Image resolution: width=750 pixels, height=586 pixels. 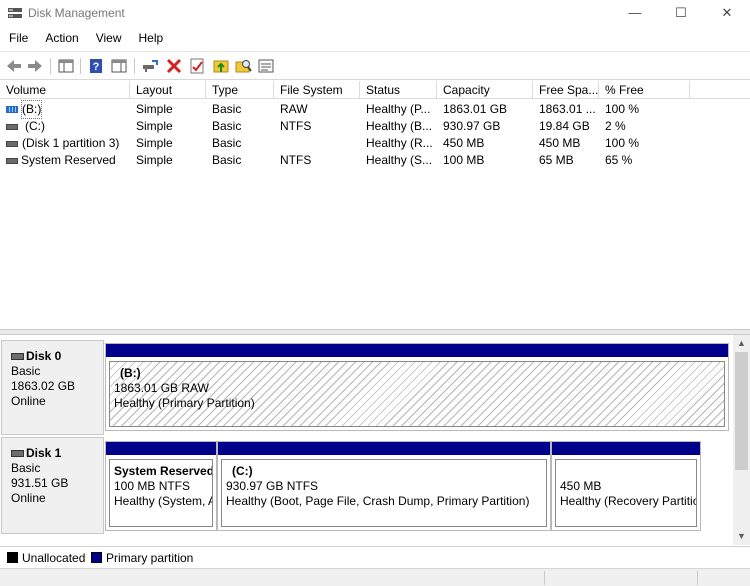 I want to click on volume-name: (C:), so click(x=35, y=126).